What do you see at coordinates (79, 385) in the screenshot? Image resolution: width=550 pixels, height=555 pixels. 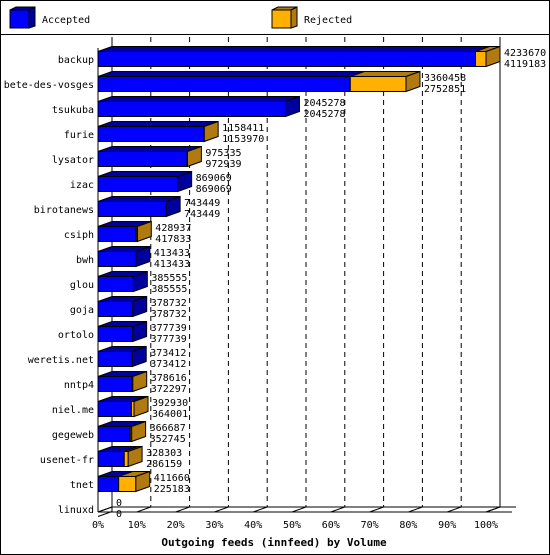 I see `category-label: nntp4` at bounding box center [79, 385].